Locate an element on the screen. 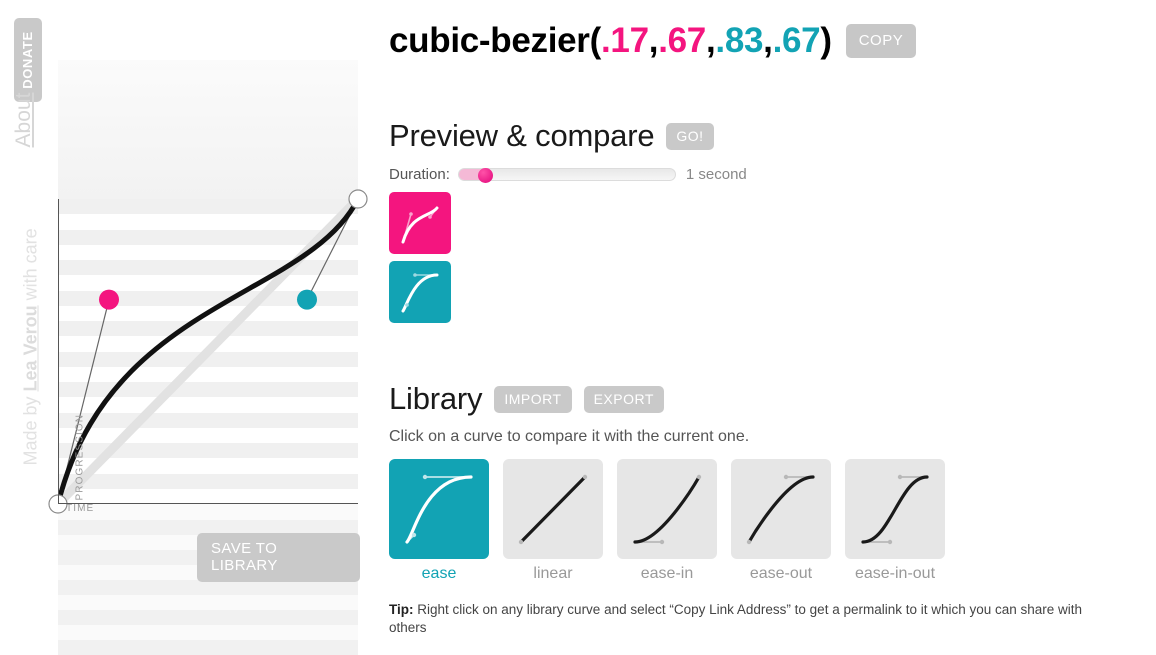 This screenshot has height=655, width=1156. page-title: cubic-bezier(.17,.67,.83,.67) is located at coordinates (610, 41).